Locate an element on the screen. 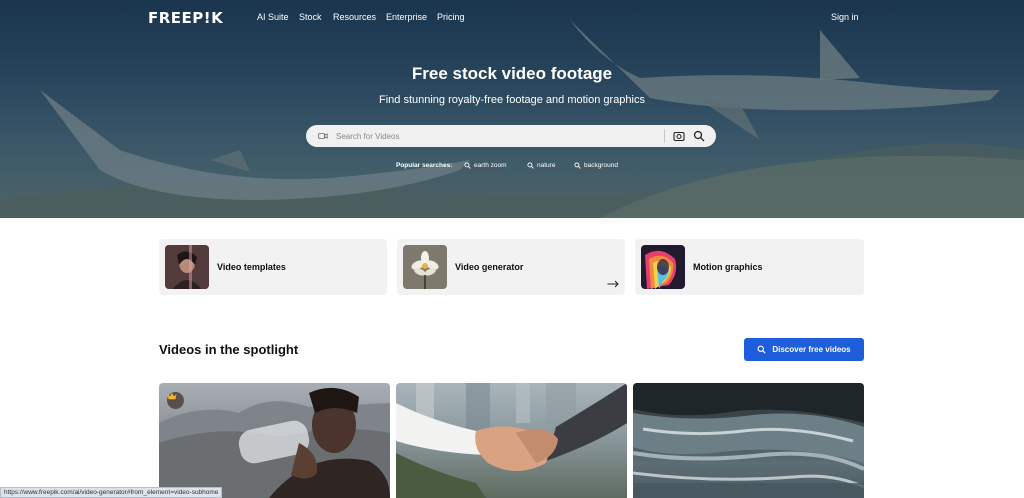 Image resolution: width=1024 pixels, height=498 pixels. popular-search-label: earth zoom is located at coordinates (490, 165).